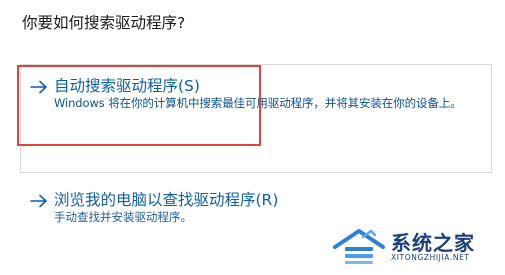 The height and width of the screenshot is (275, 505). Describe the element at coordinates (104, 23) in the screenshot. I see `dialog-question: 你要如何搜索驱动程序?` at that location.